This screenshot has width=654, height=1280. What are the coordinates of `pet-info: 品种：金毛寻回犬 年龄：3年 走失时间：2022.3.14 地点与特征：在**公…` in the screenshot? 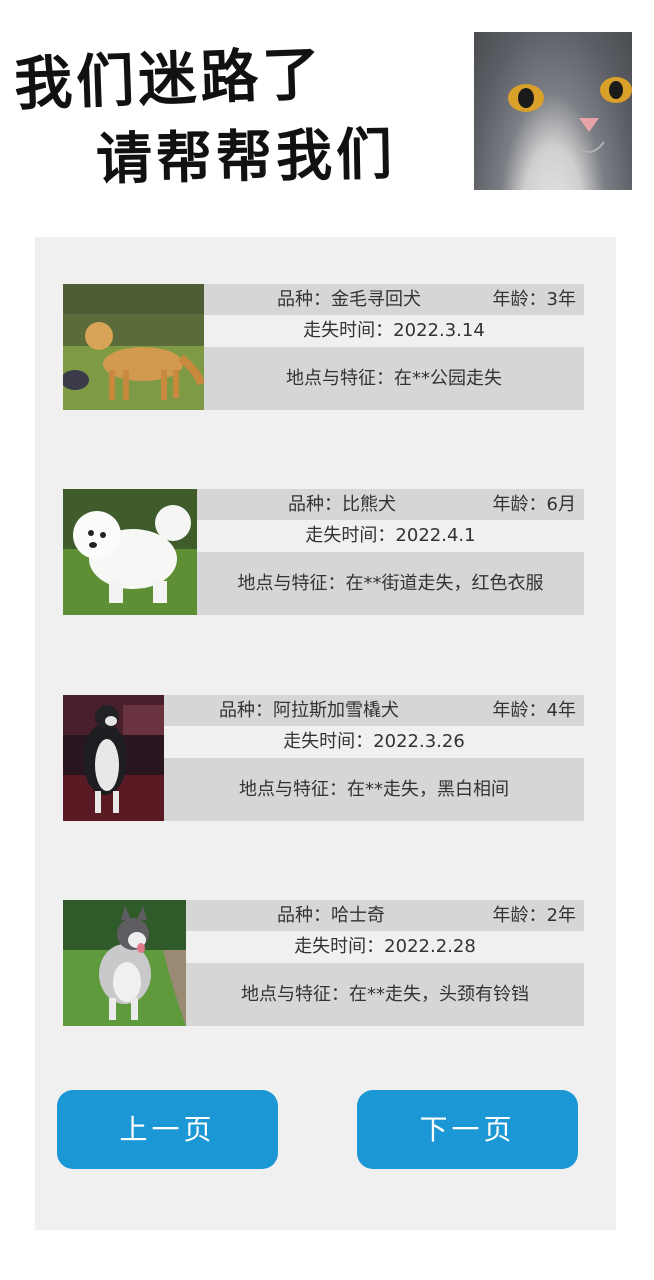 It's located at (394, 347).